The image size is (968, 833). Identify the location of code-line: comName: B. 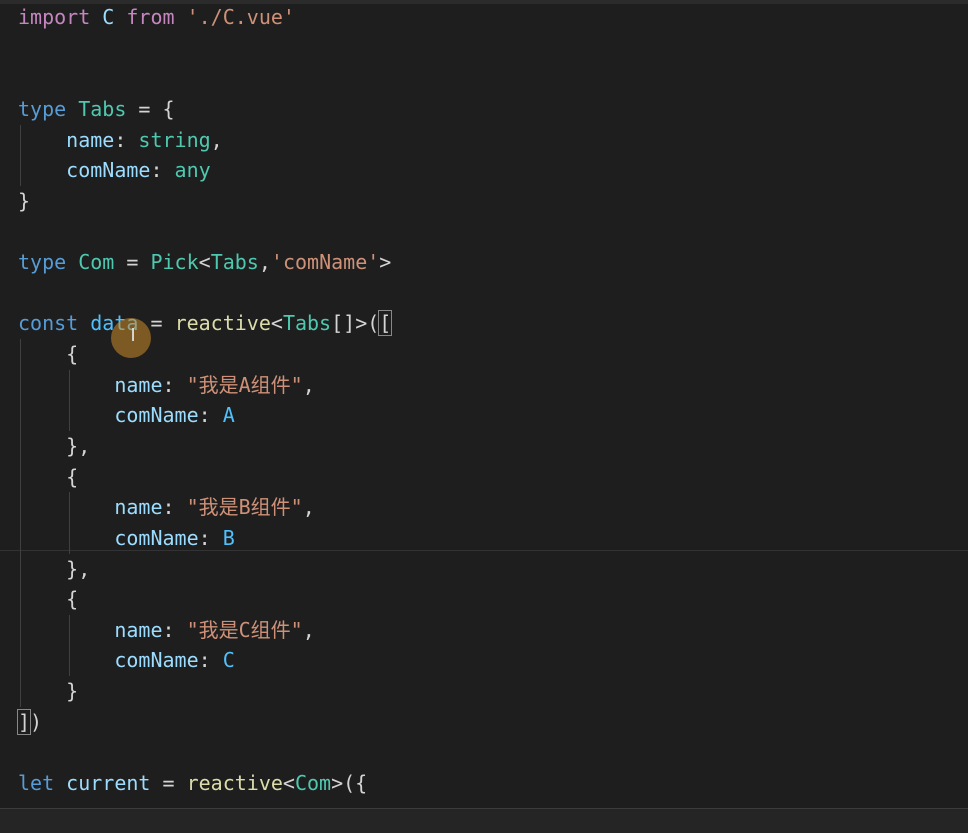
(493, 538).